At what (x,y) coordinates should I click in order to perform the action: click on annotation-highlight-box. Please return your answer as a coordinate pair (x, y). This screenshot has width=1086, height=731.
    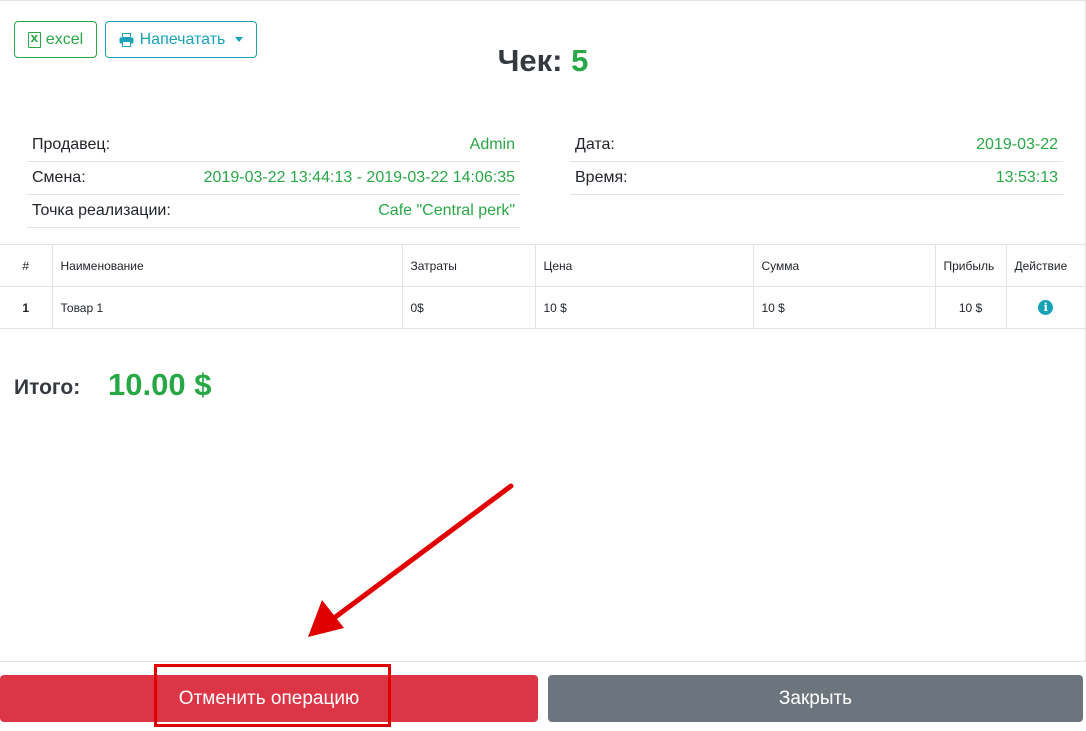
    Looking at the image, I should click on (272, 695).